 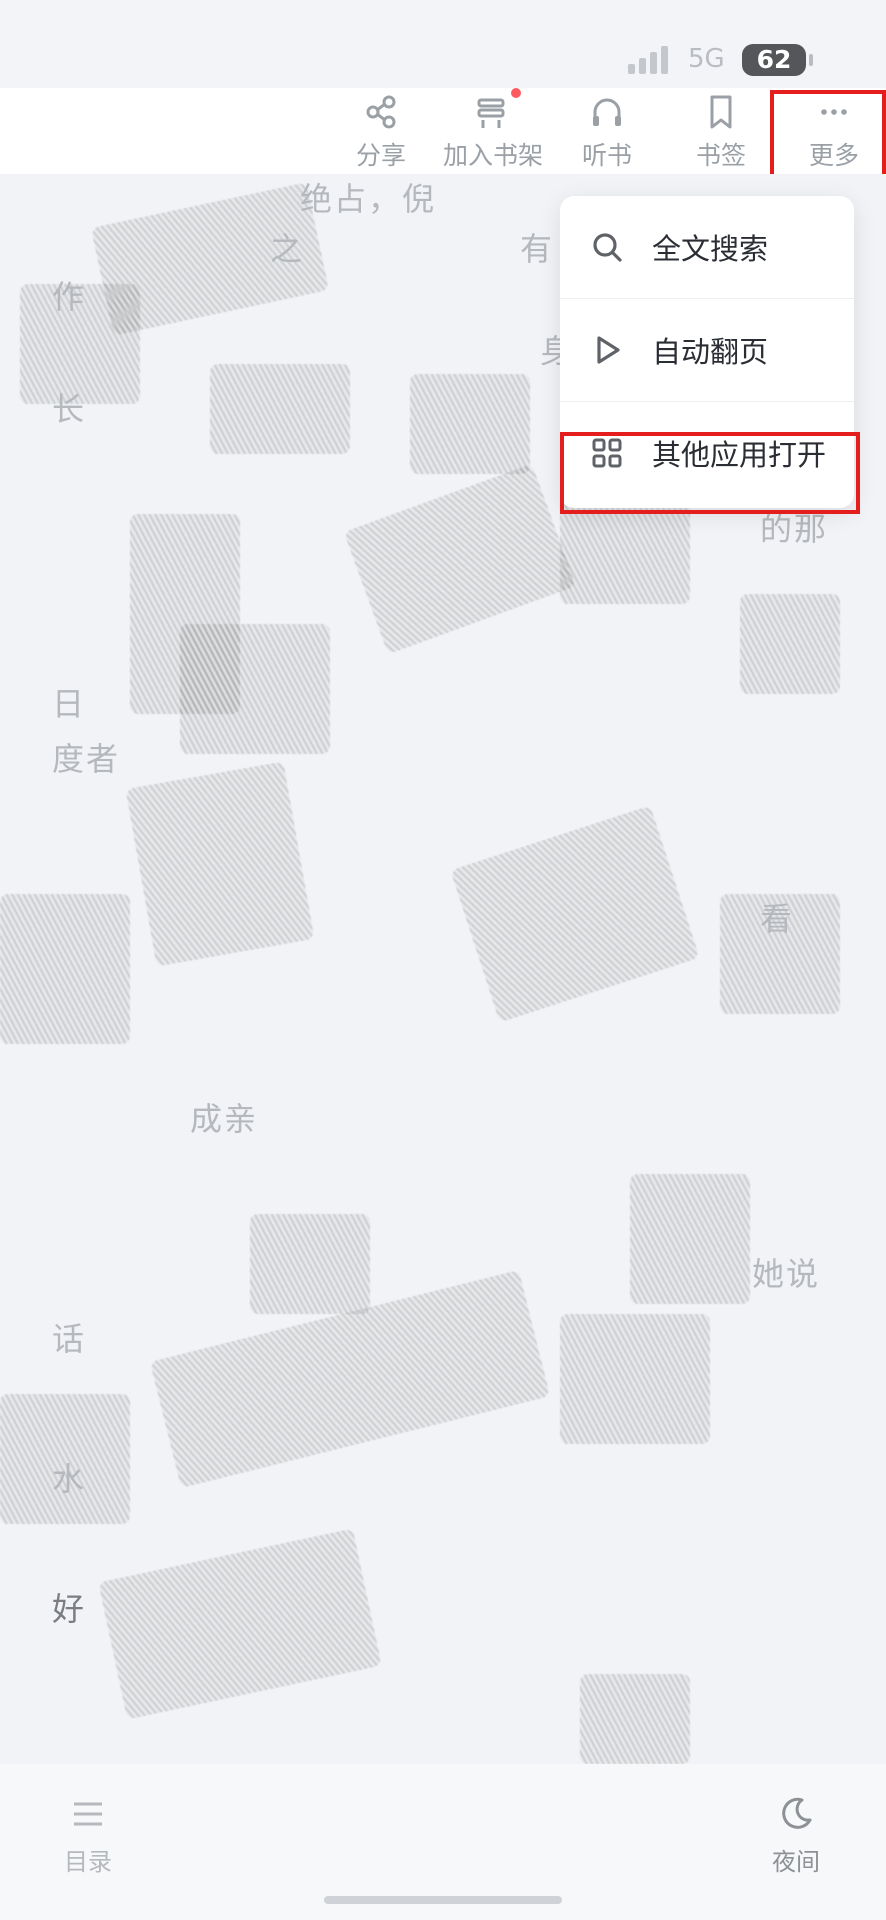 I want to click on text-fragment: 度者, so click(x=86, y=759).